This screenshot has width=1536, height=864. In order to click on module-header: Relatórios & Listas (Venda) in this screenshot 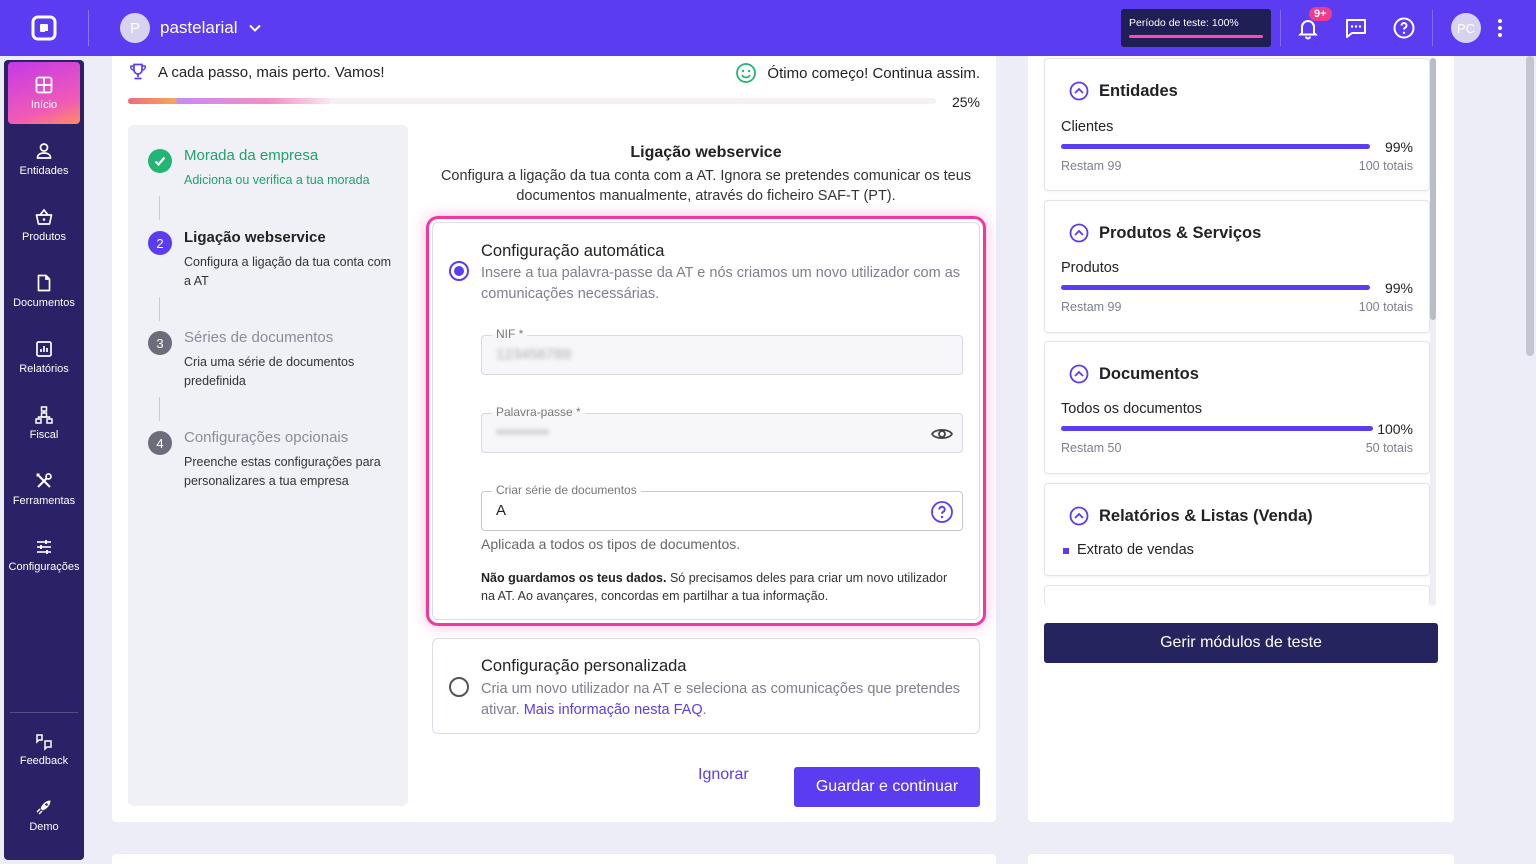, I will do `click(1191, 516)`.